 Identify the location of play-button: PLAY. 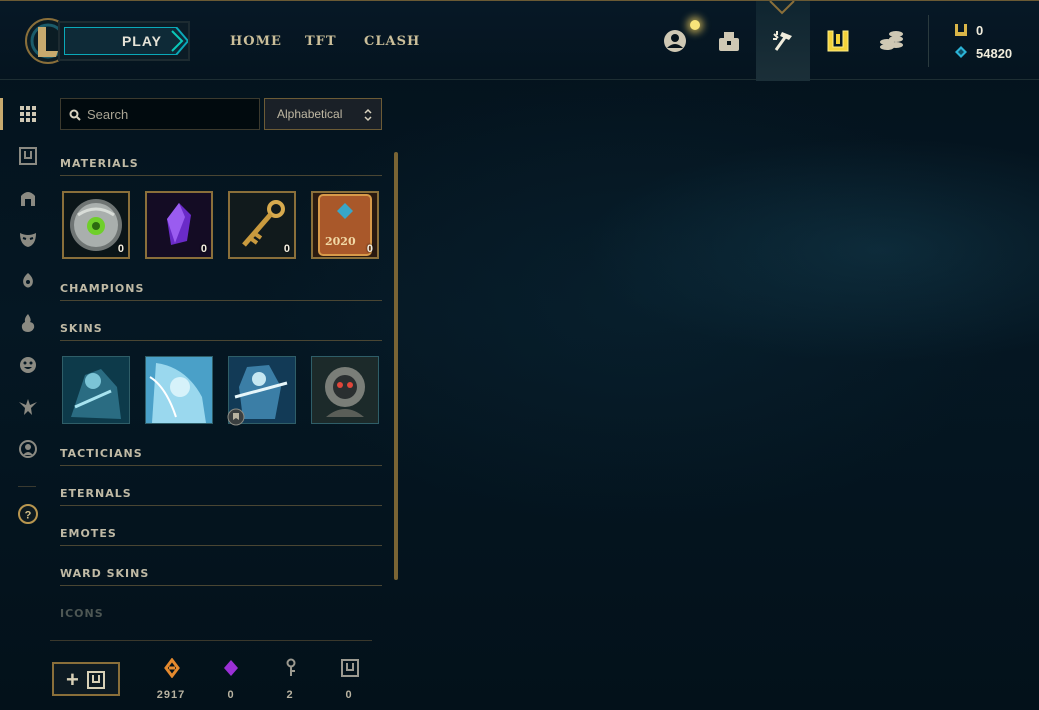
(124, 41).